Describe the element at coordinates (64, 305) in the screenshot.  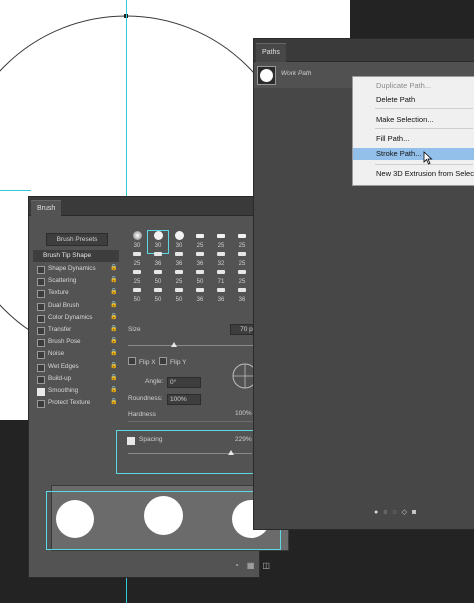
I see `option-label: Dual Brush` at that location.